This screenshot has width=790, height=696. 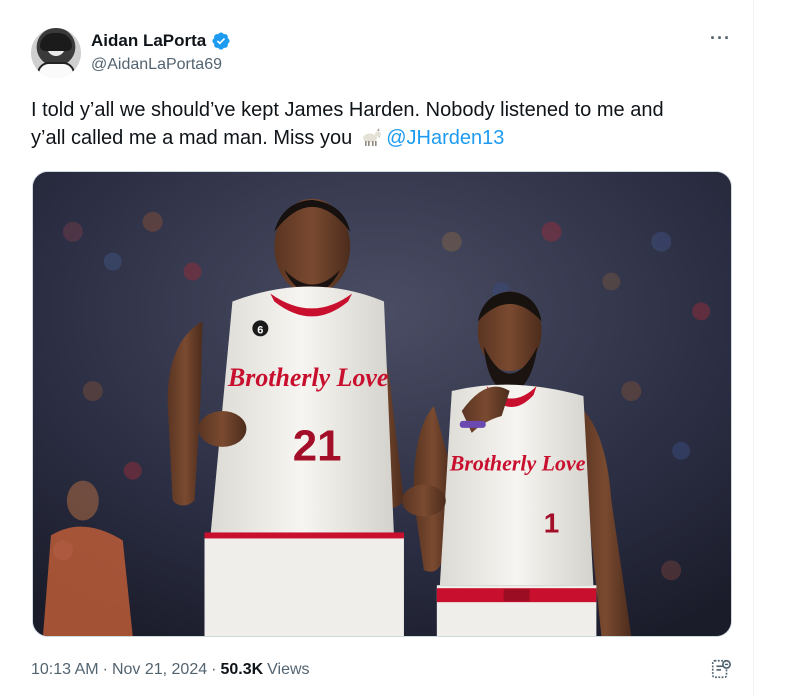 What do you see at coordinates (192, 138) in the screenshot?
I see `tweet-text-line-2-text: y’all called me a mad man. Miss you` at bounding box center [192, 138].